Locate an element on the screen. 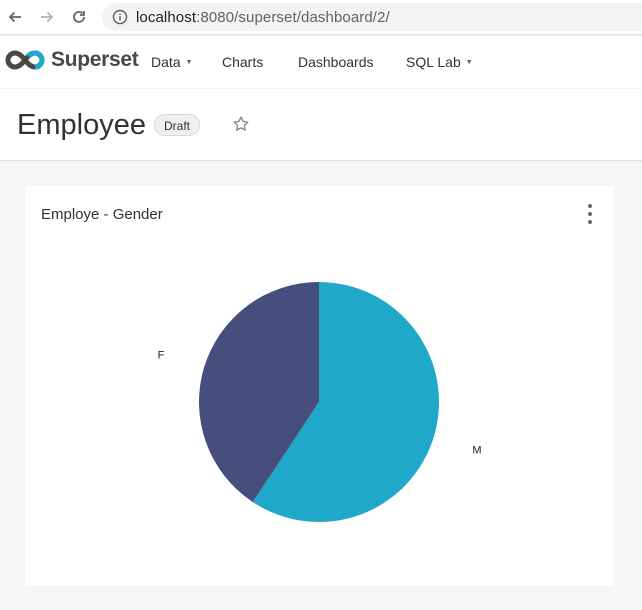 Image resolution: width=642 pixels, height=610 pixels. arrow-right-icon is located at coordinates (47, 17).